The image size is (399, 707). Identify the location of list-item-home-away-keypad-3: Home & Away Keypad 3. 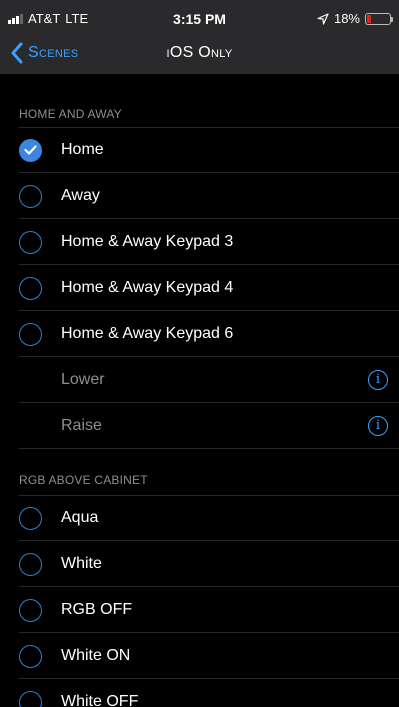
(199, 242).